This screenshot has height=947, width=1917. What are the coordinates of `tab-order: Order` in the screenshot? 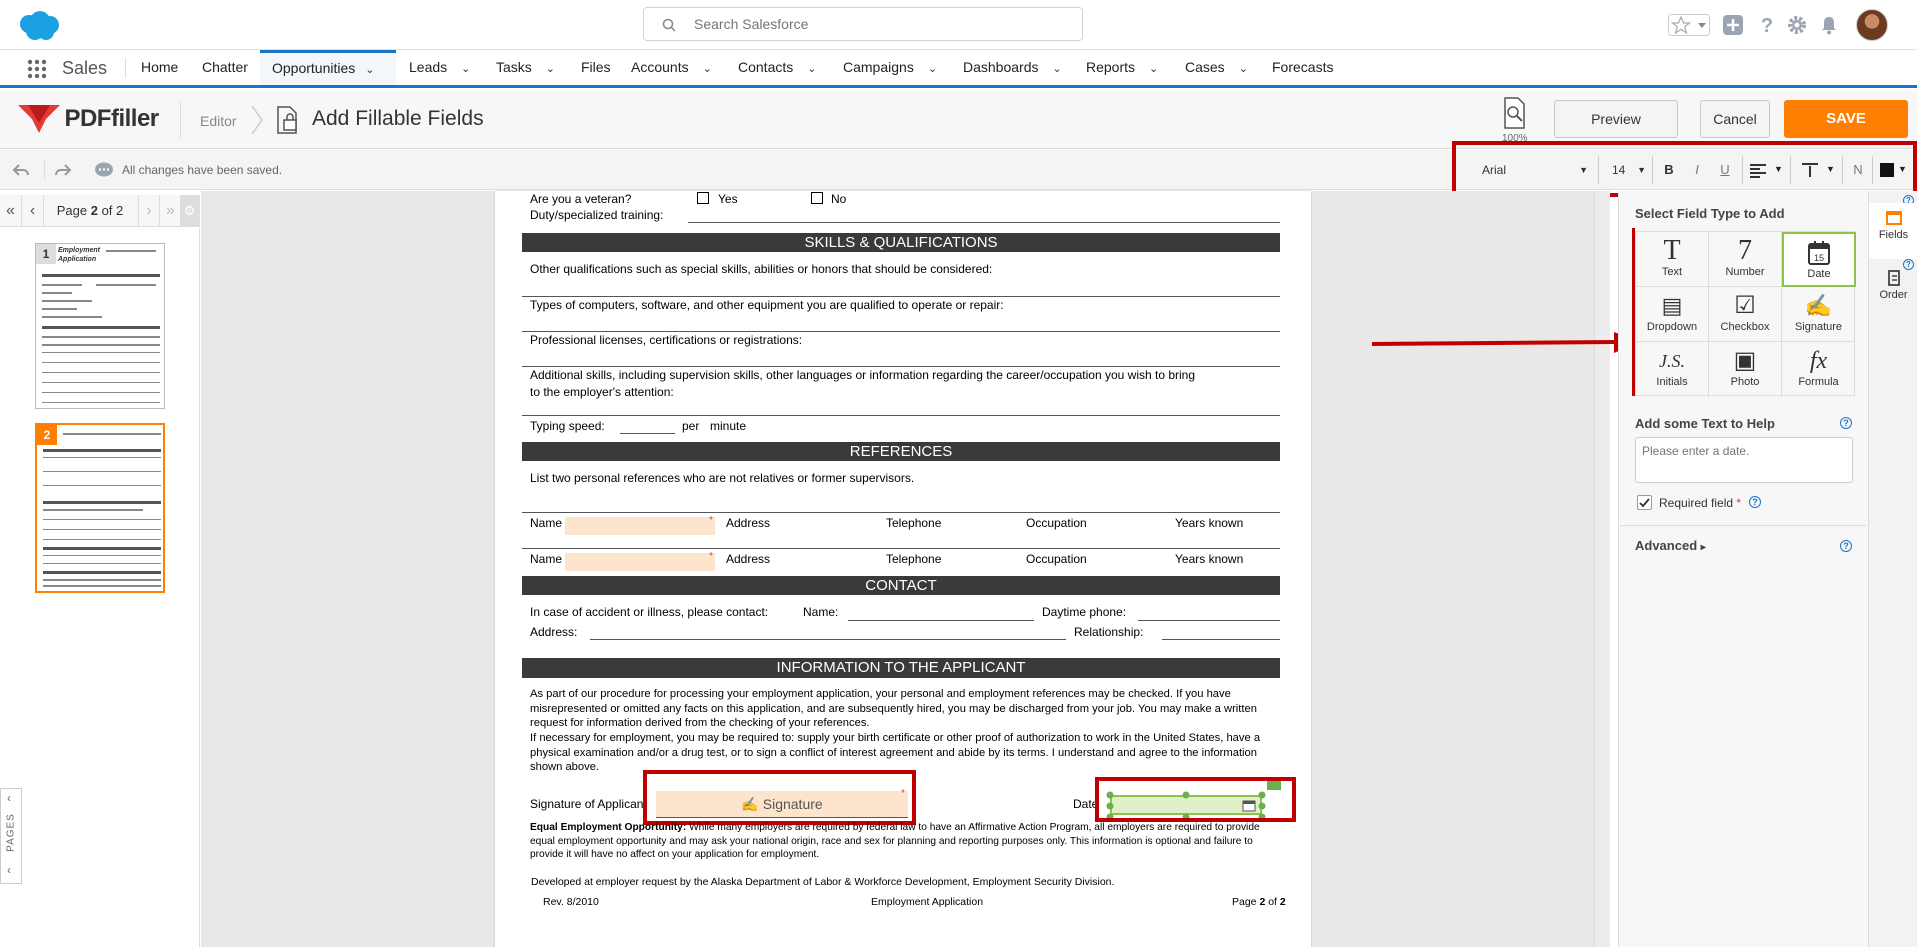 It's located at (1893, 291).